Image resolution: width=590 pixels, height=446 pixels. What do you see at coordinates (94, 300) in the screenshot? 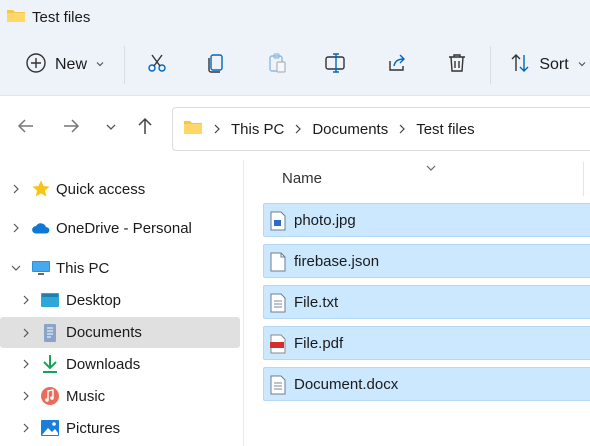
I see `sidebar-item-label: Desktop` at bounding box center [94, 300].